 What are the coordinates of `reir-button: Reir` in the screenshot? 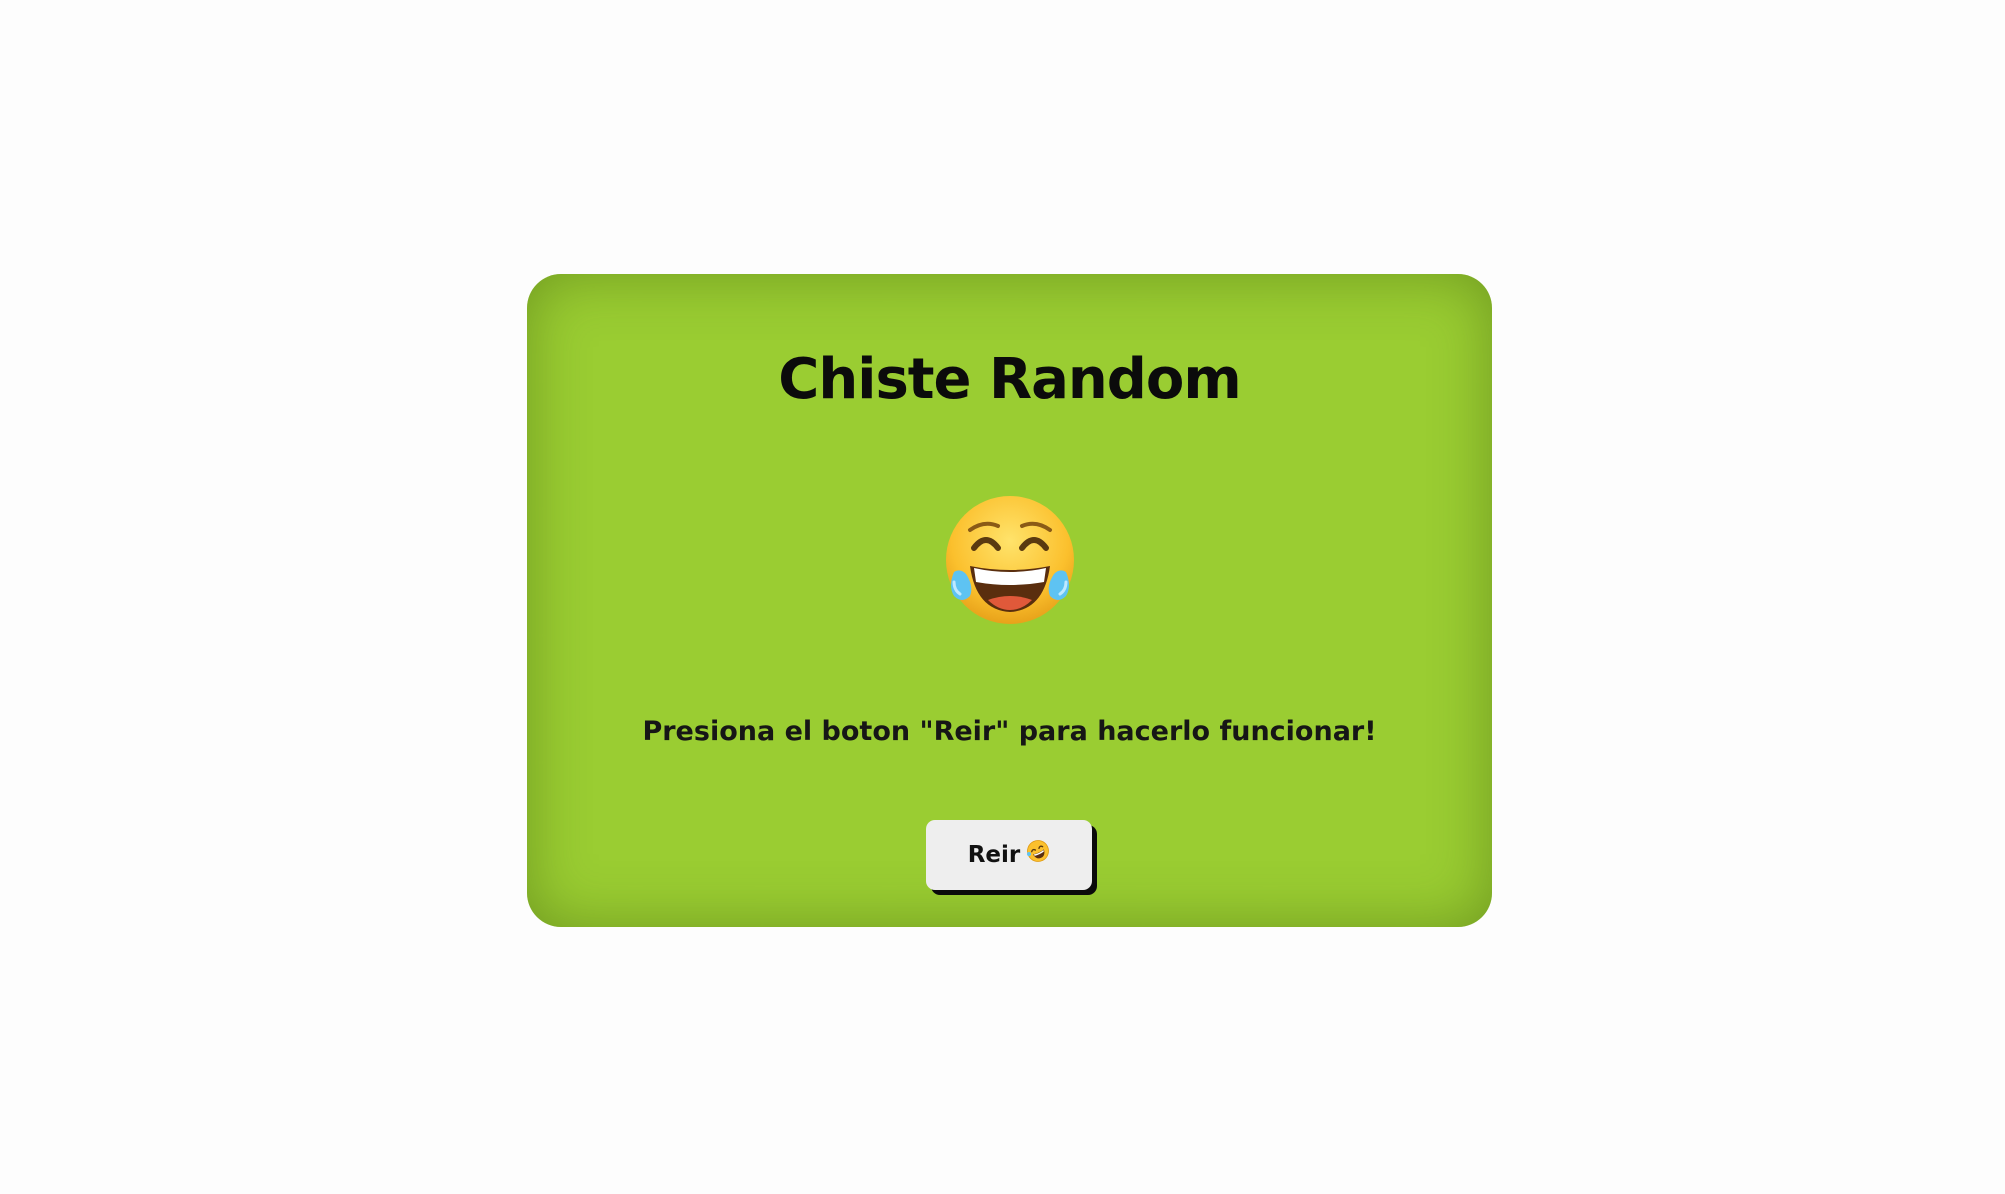 It's located at (1009, 855).